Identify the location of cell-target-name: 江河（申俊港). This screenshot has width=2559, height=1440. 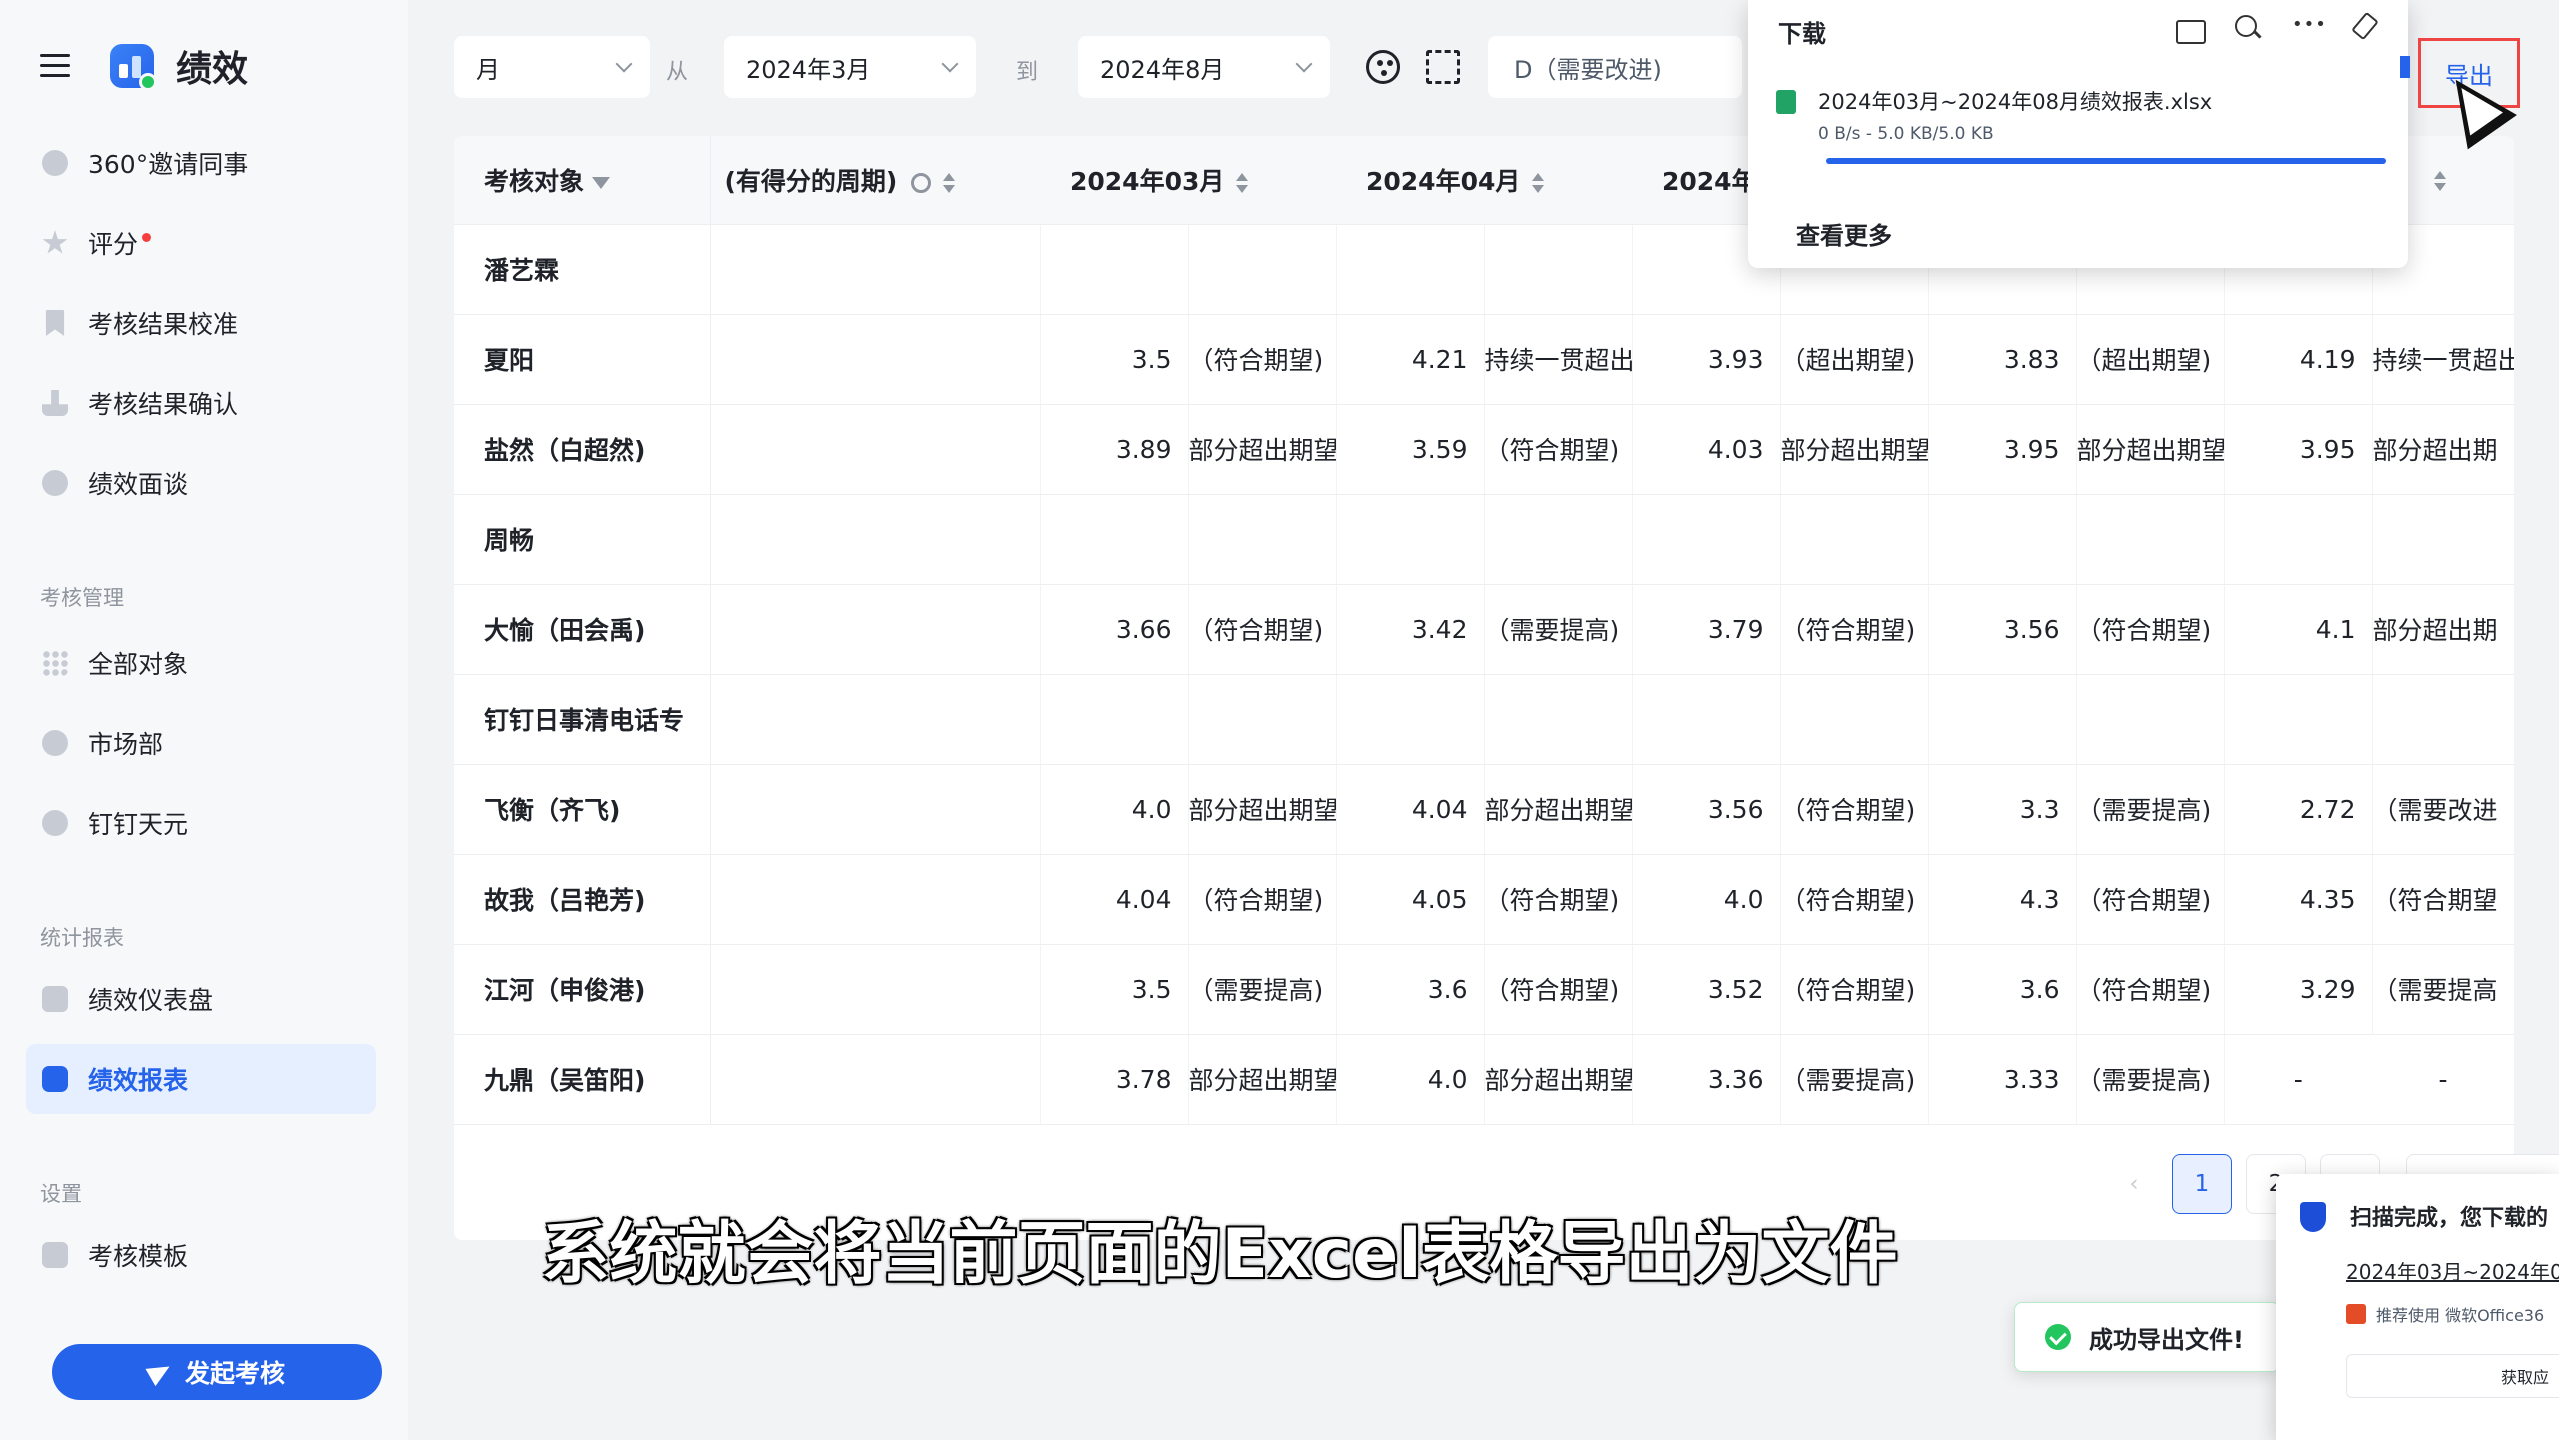
(582, 989).